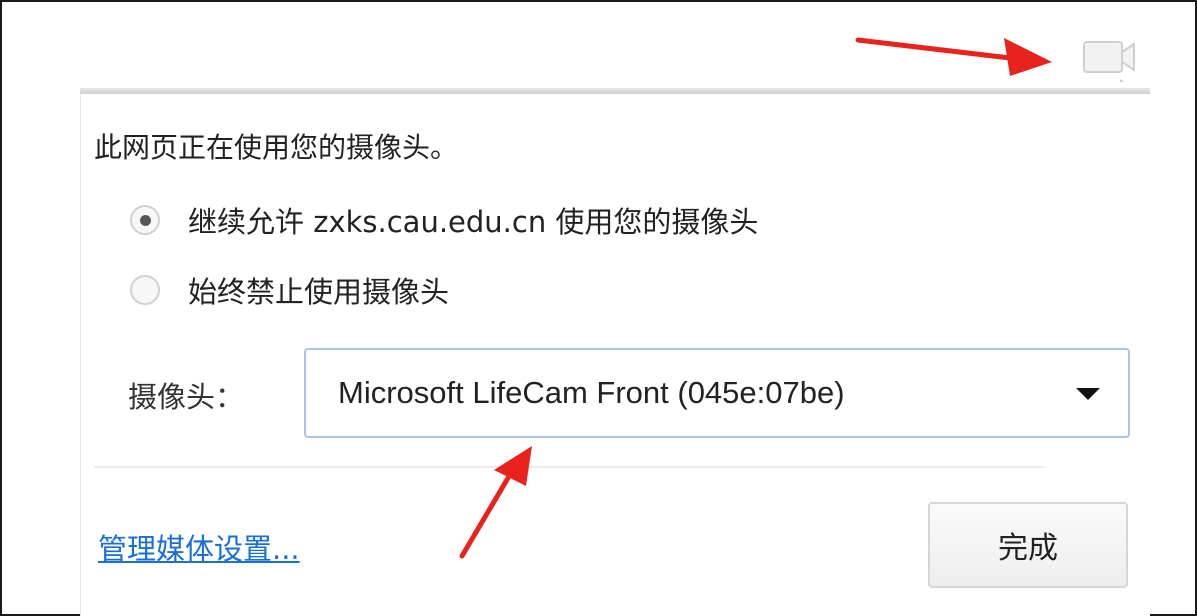  Describe the element at coordinates (276, 147) in the screenshot. I see `popup-title: 此网页正在使用您的摄像头。` at that location.